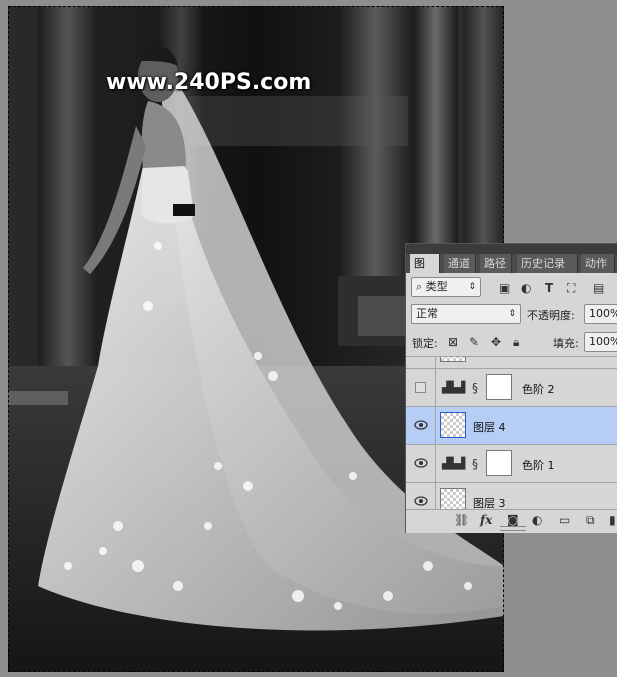 This screenshot has height=677, width=617. I want to click on fill-label: 填充:, so click(566, 343).